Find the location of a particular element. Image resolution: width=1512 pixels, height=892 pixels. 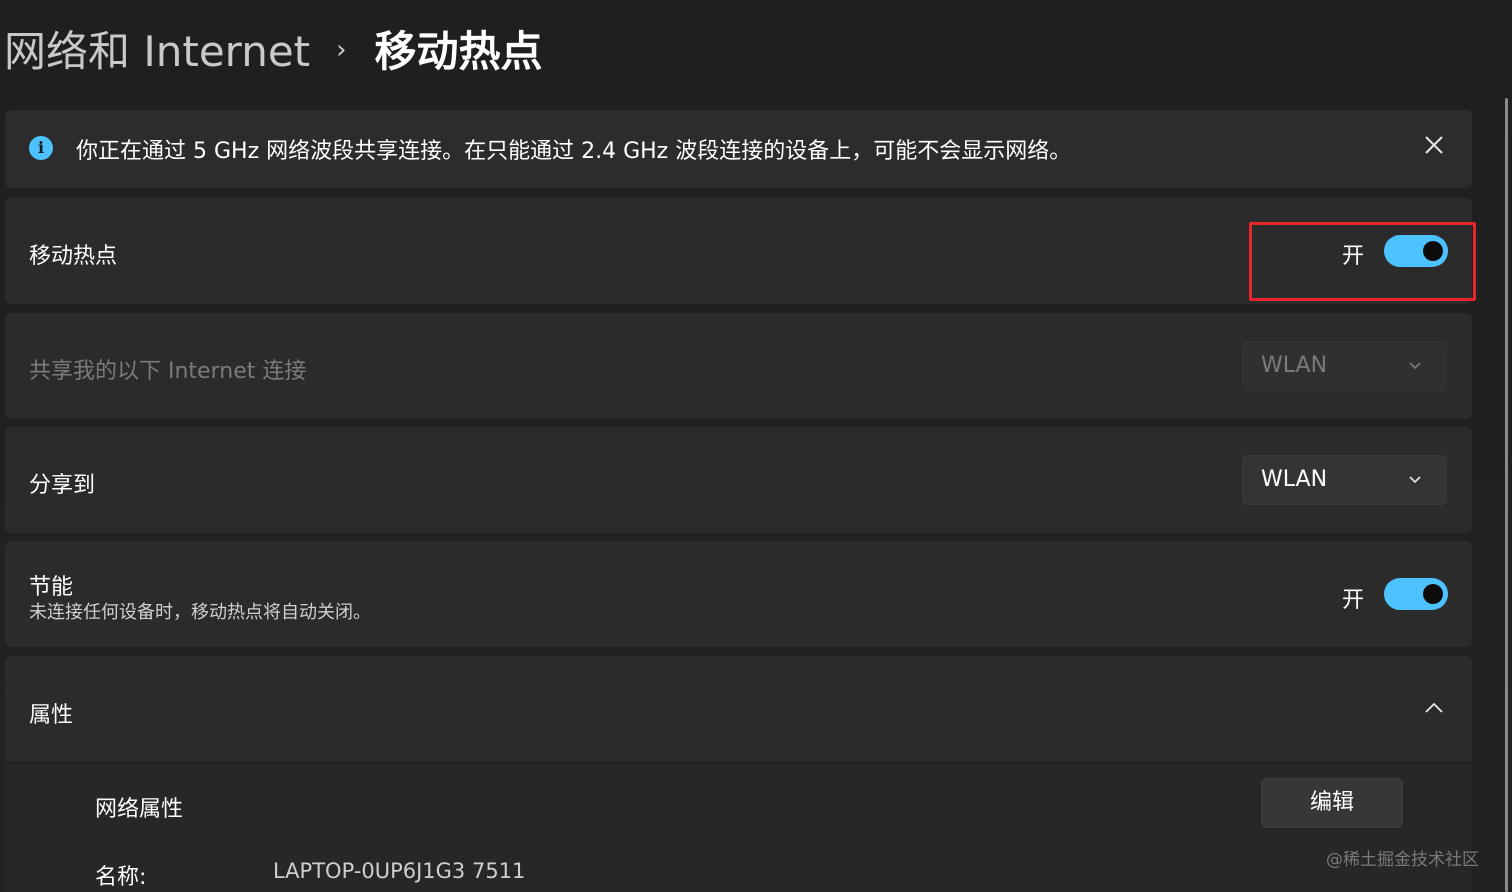

share-from-label: 共享我的以下 Internet 连接 is located at coordinates (168, 371).